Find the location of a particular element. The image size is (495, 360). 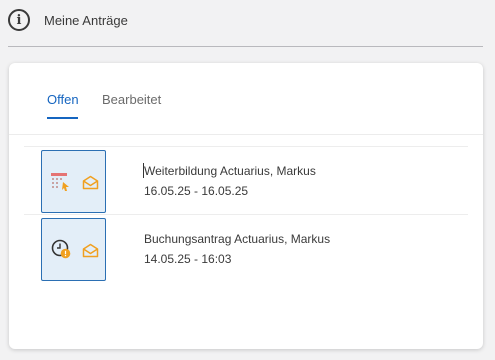

request-date: 14.05.25 - 16:03 is located at coordinates (188, 259).